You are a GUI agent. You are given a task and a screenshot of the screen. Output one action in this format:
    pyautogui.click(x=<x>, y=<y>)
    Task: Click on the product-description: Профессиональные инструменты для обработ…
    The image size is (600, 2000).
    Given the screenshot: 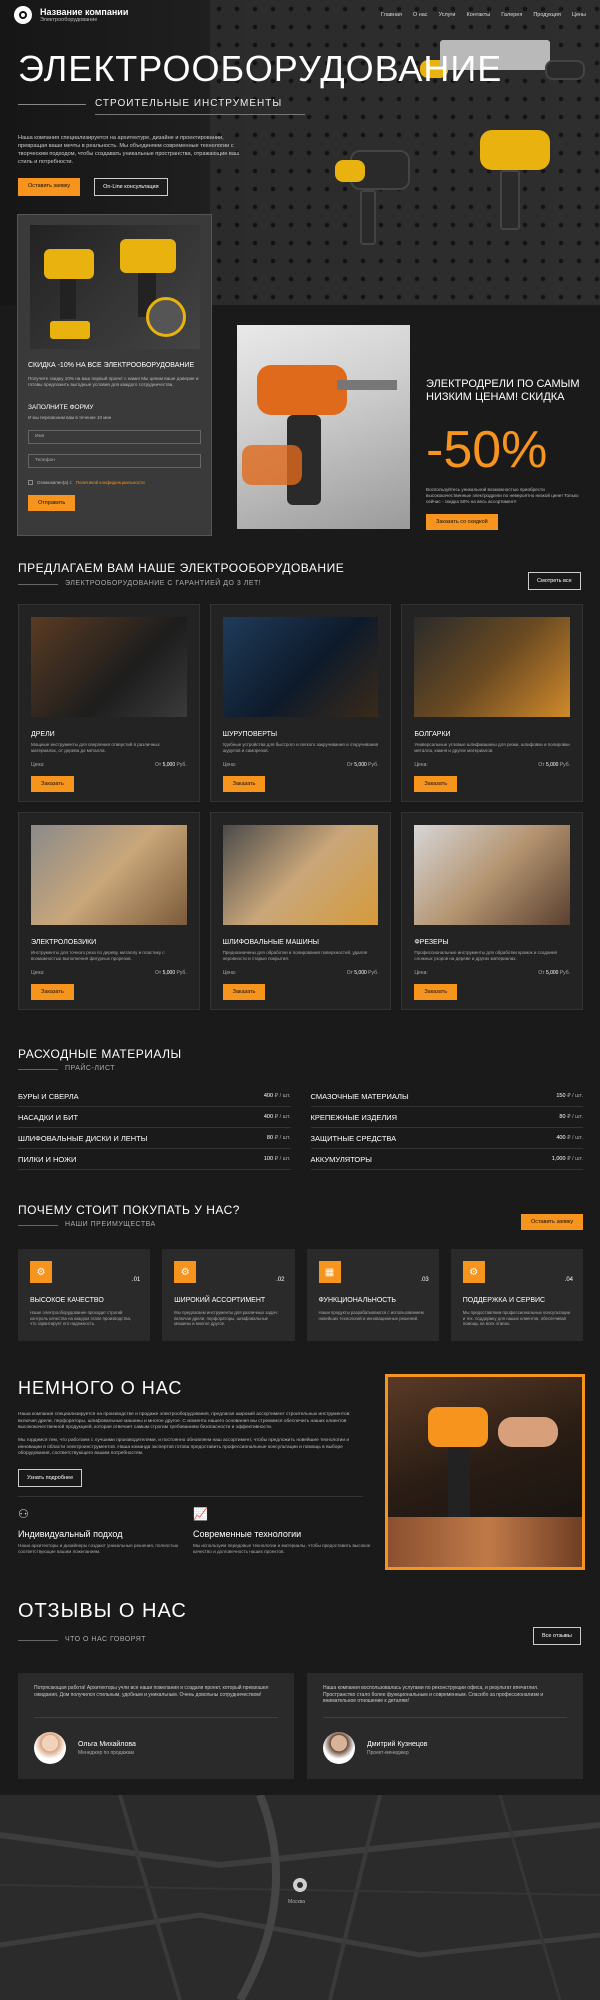 What is the action you would take?
    pyautogui.click(x=485, y=955)
    